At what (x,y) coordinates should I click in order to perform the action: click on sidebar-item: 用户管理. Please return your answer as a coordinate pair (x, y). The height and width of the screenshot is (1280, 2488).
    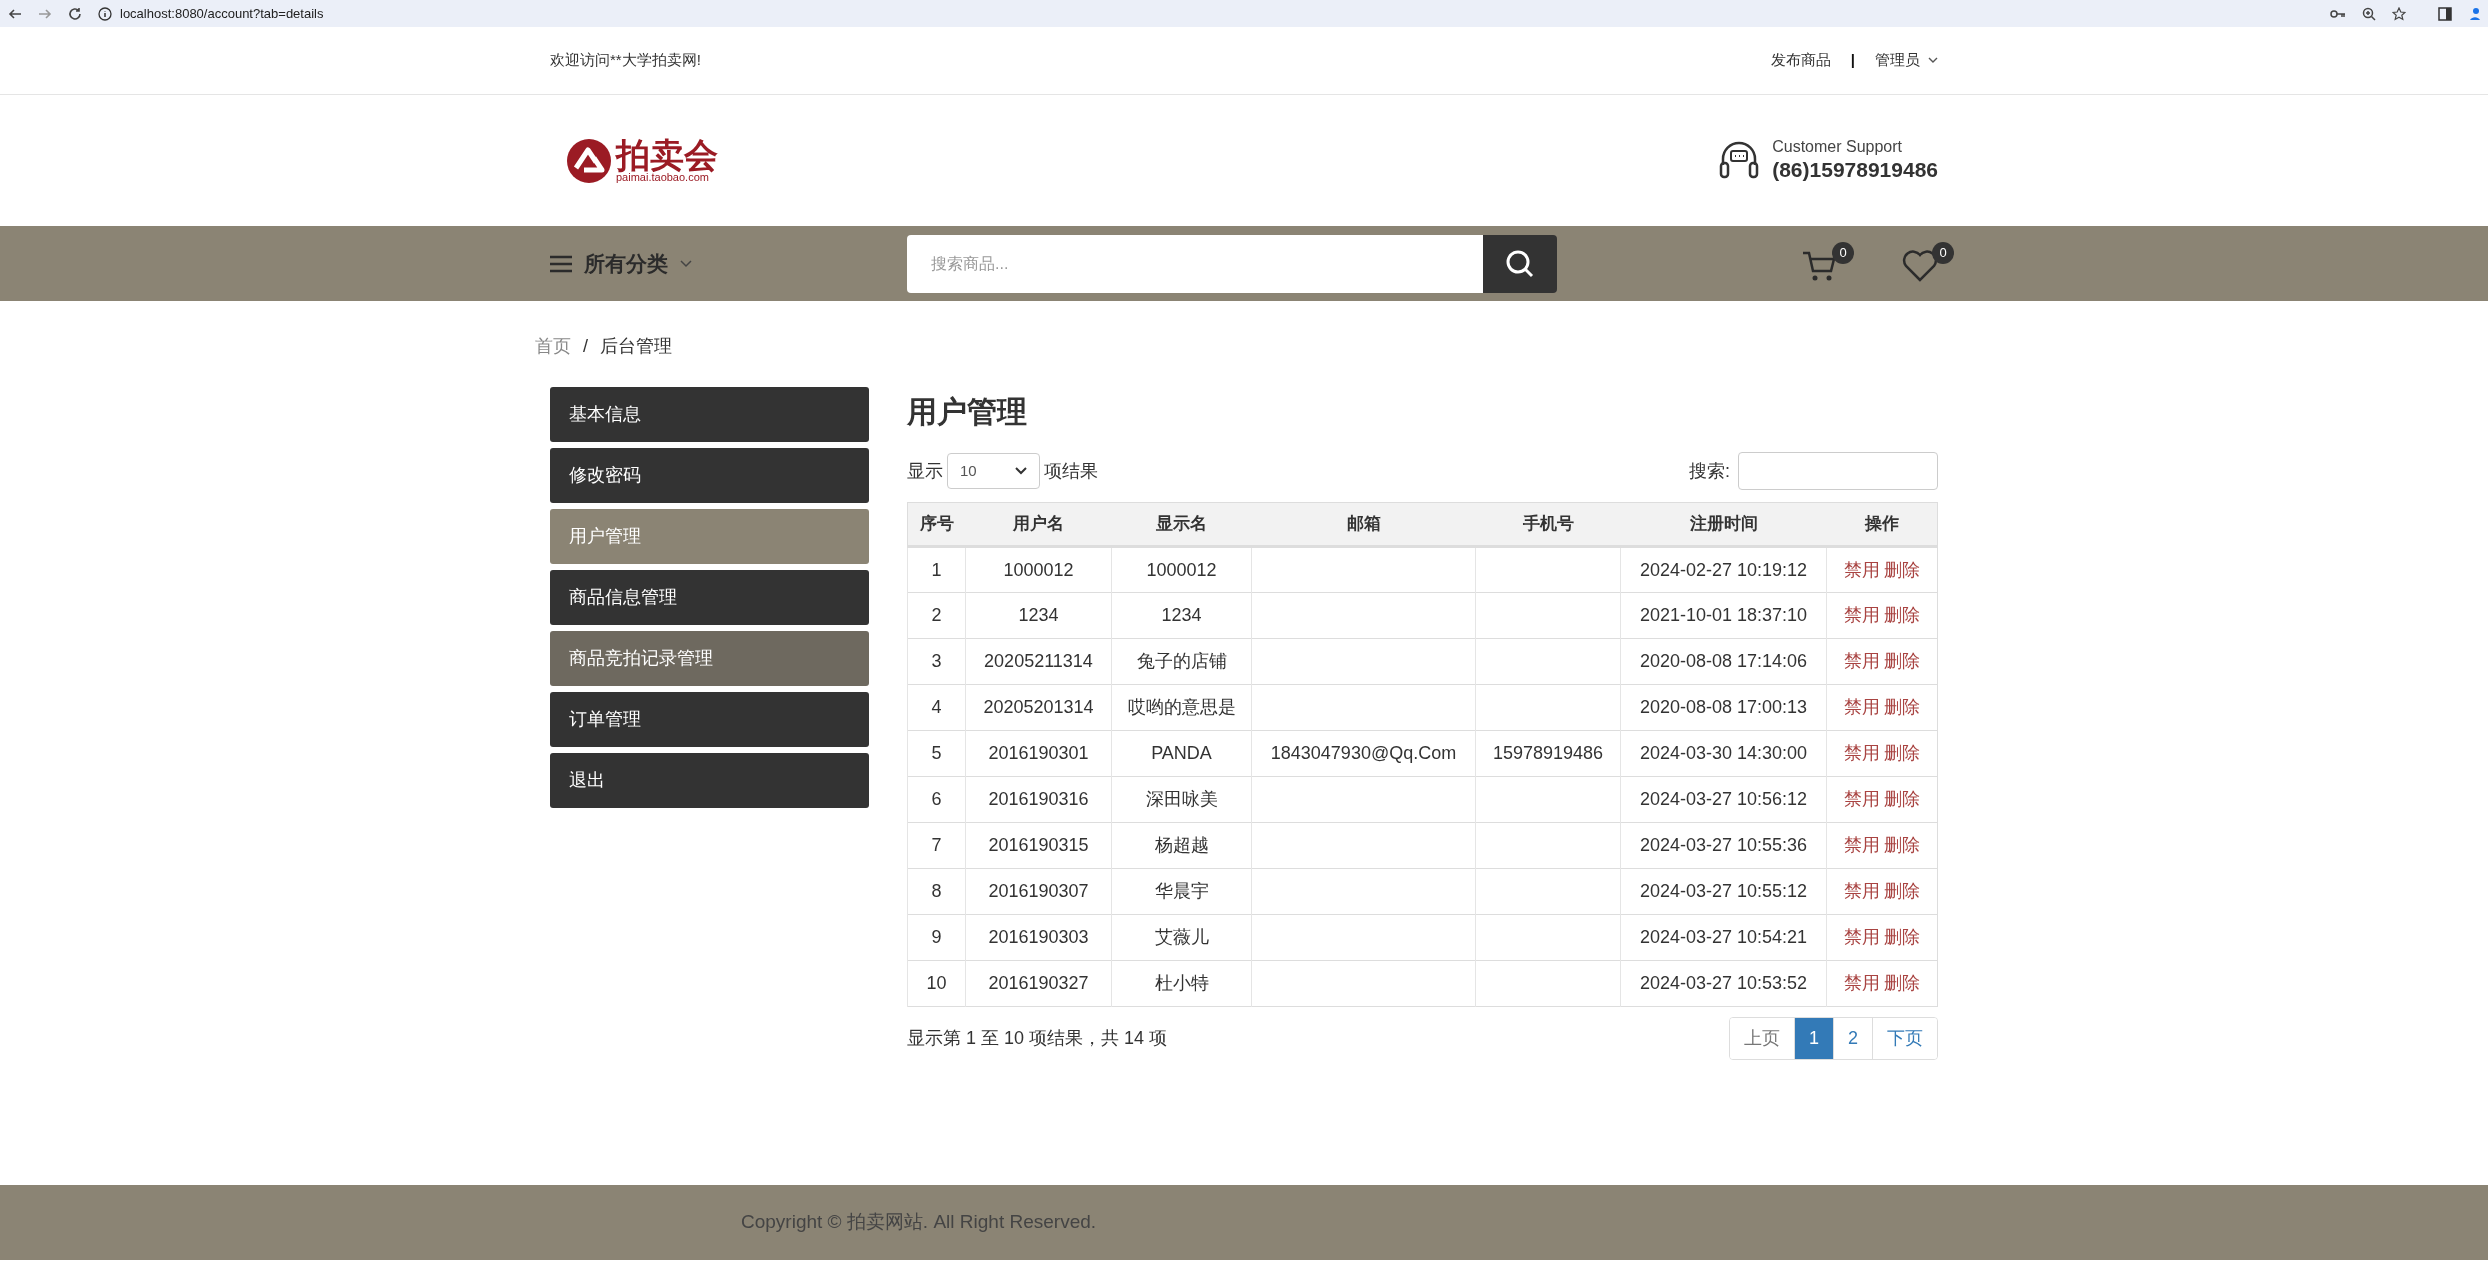
    Looking at the image, I should click on (709, 536).